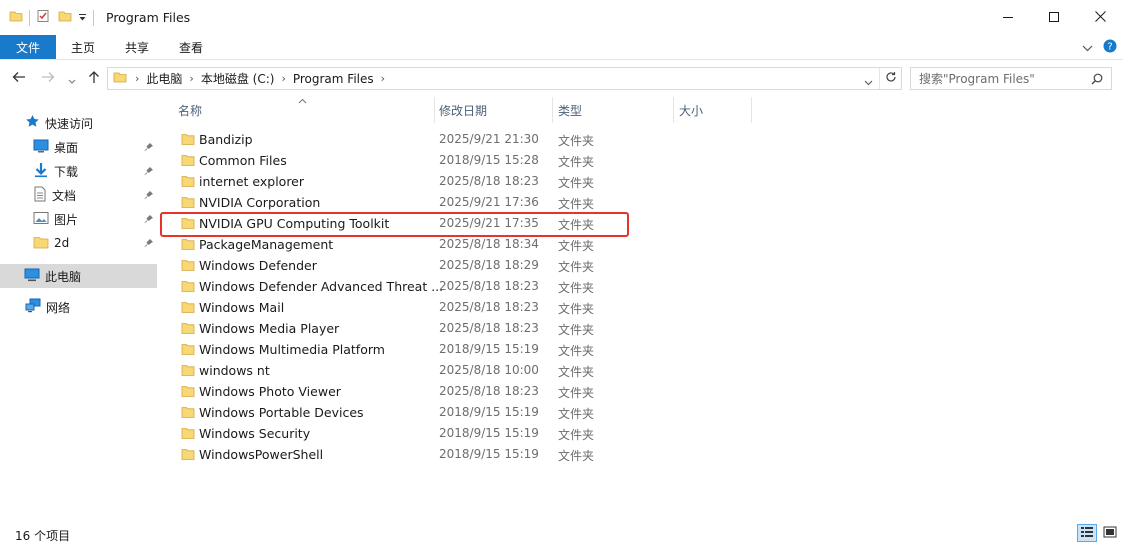 Image resolution: width=1123 pixels, height=543 pixels. Describe the element at coordinates (238, 78) in the screenshot. I see `breadcrumb-local-disk: 本地磁盘 (C:)` at that location.